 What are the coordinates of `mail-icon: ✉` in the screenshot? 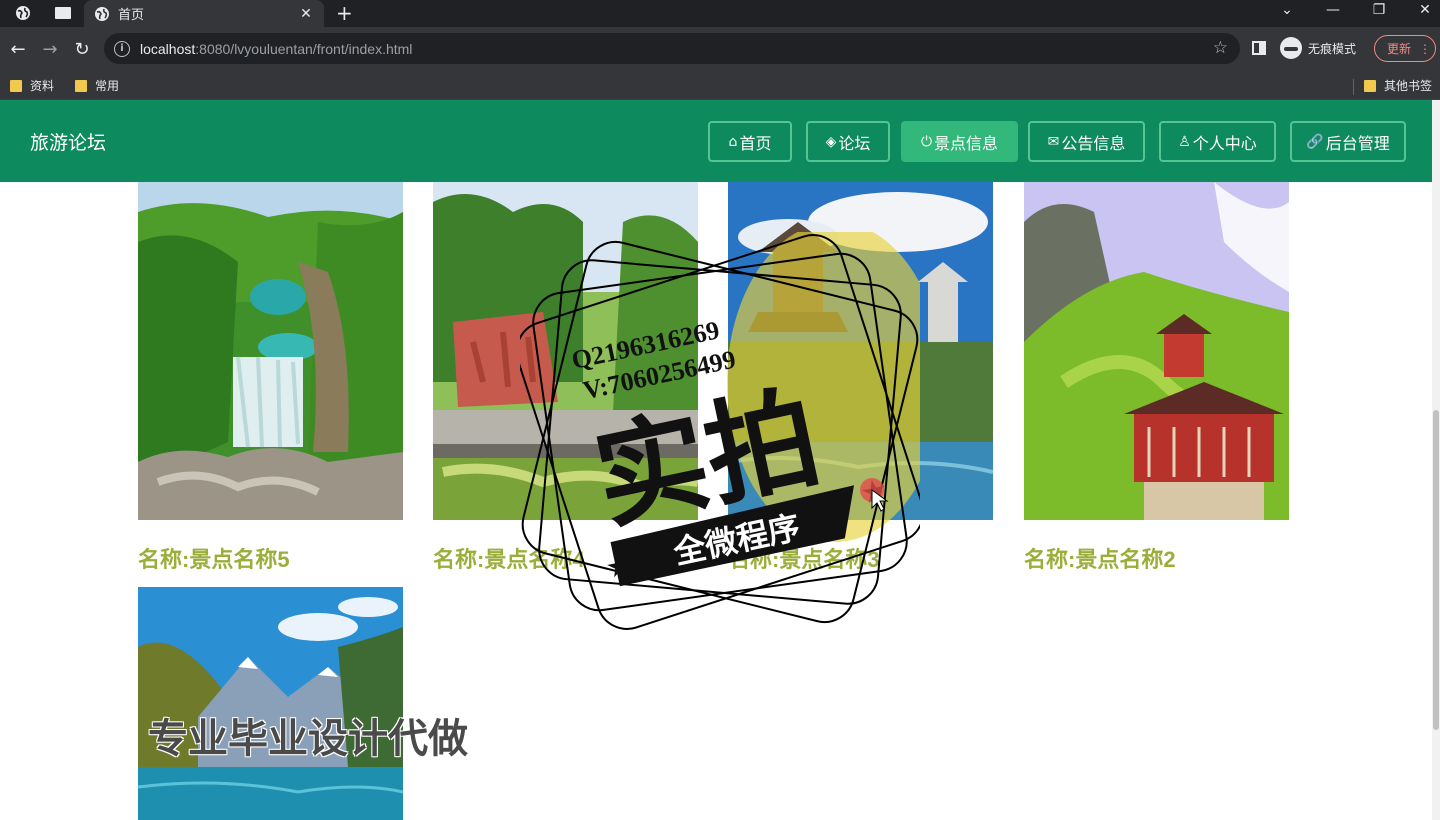 It's located at (1053, 141).